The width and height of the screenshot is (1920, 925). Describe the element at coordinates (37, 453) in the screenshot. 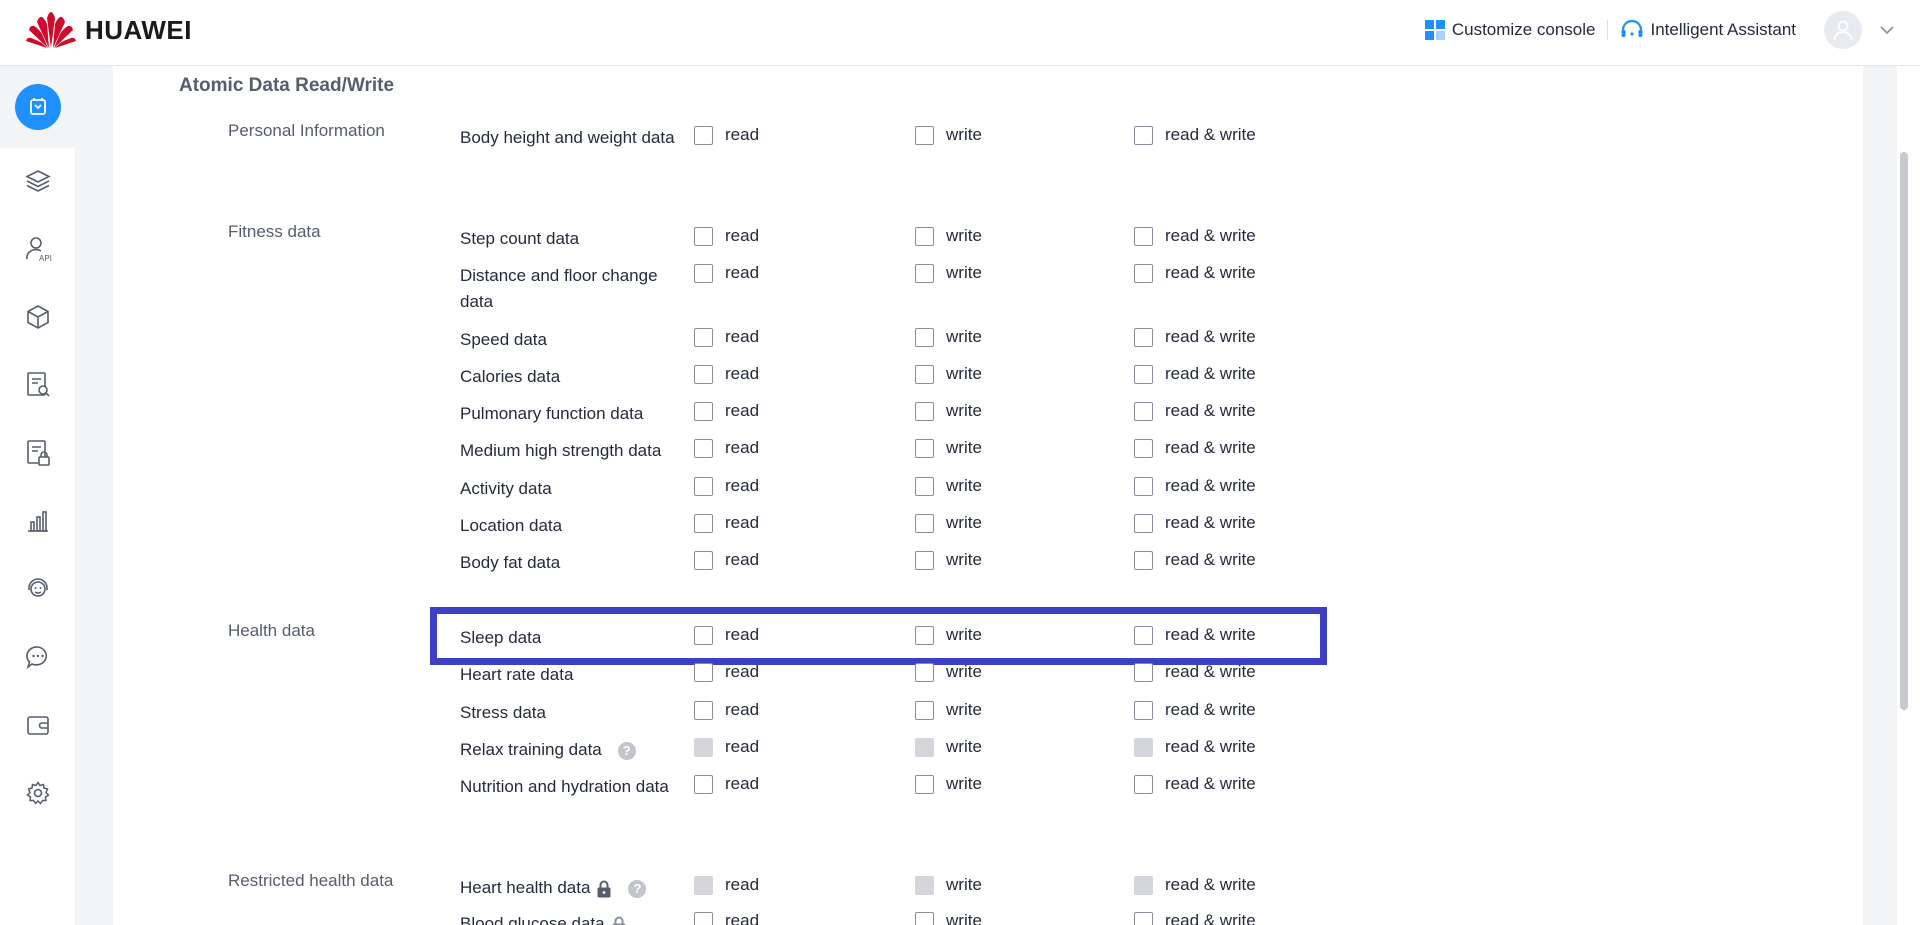

I see `sidebar-item-document-lock` at that location.